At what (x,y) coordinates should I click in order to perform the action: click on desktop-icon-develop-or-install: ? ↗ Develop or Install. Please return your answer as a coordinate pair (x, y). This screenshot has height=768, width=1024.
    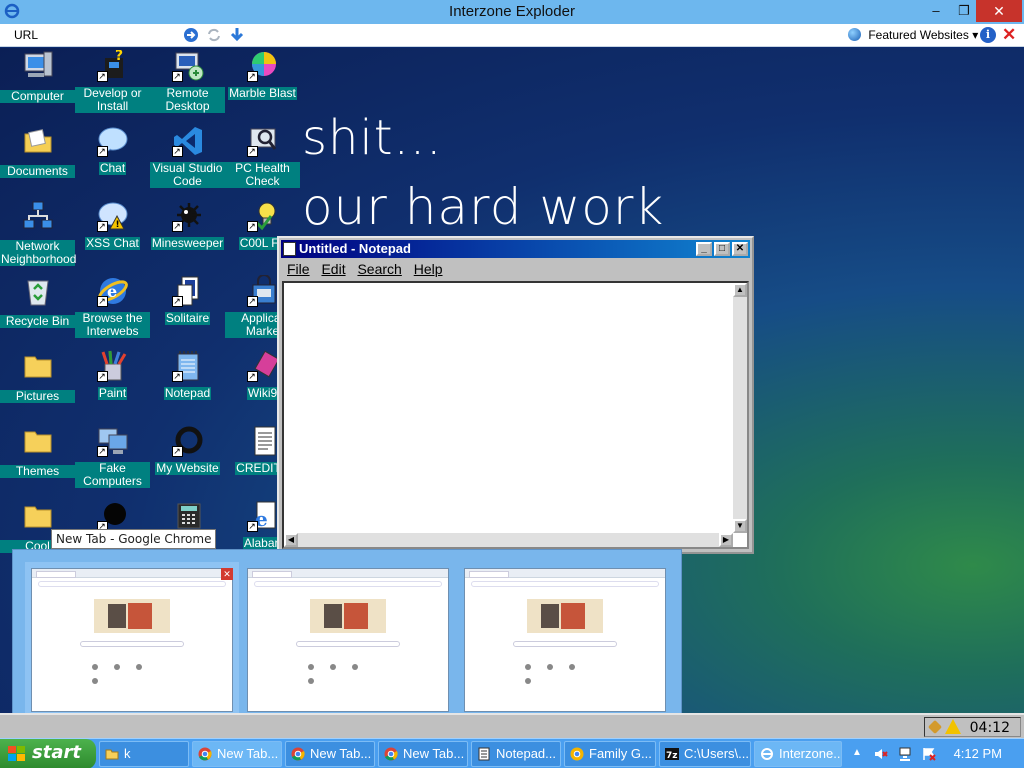
    Looking at the image, I should click on (112, 80).